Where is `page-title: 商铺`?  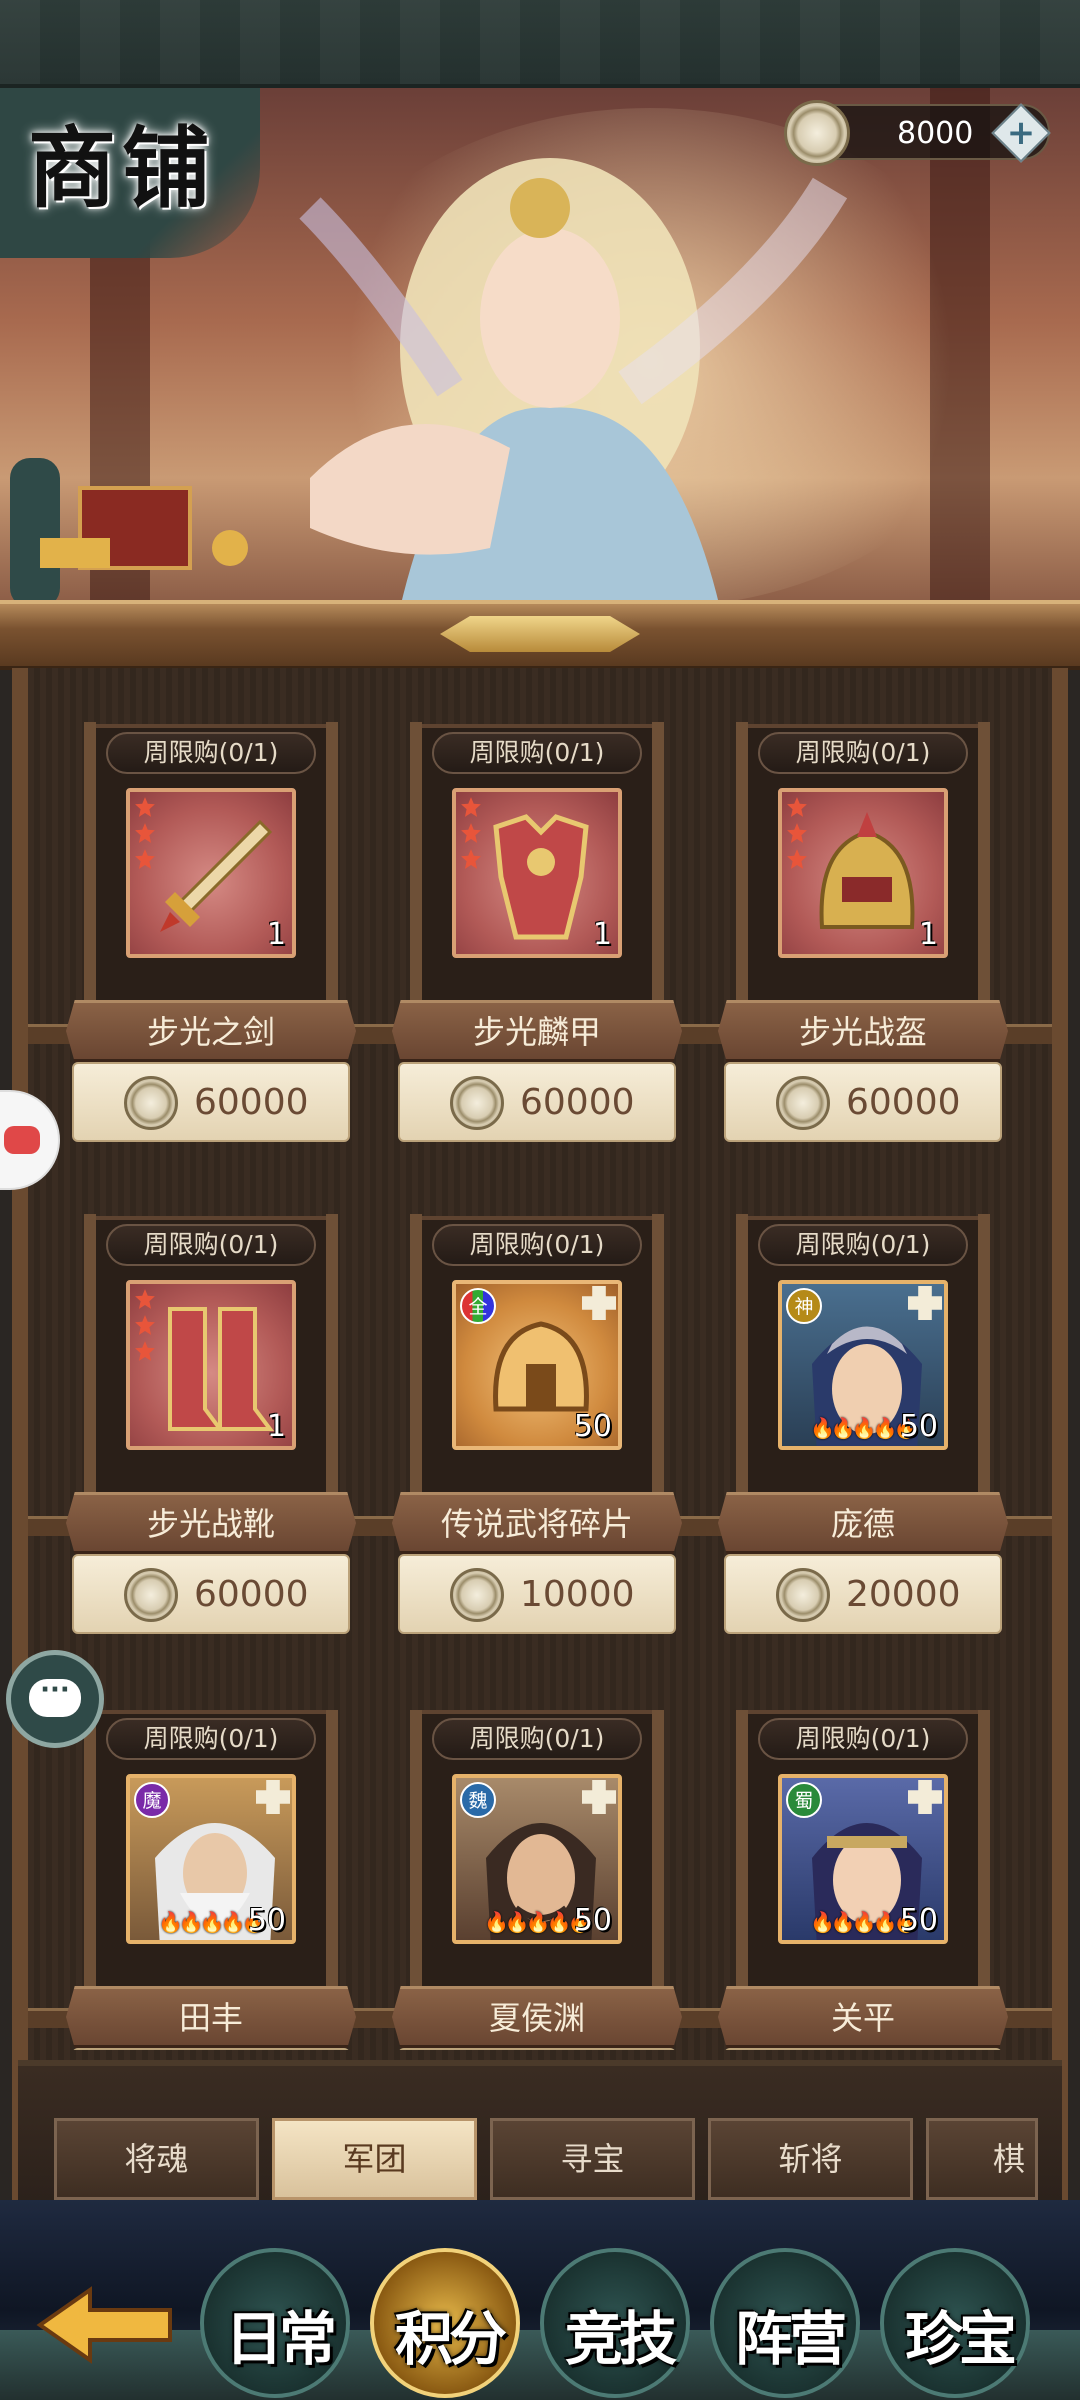
page-title: 商铺 is located at coordinates (122, 168).